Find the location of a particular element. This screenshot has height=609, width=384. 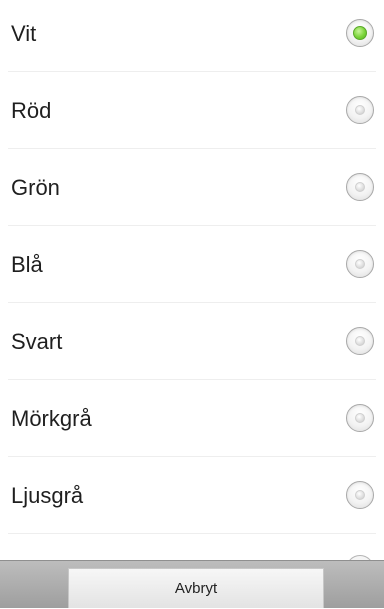

option-label: Ljusgrå is located at coordinates (47, 495).